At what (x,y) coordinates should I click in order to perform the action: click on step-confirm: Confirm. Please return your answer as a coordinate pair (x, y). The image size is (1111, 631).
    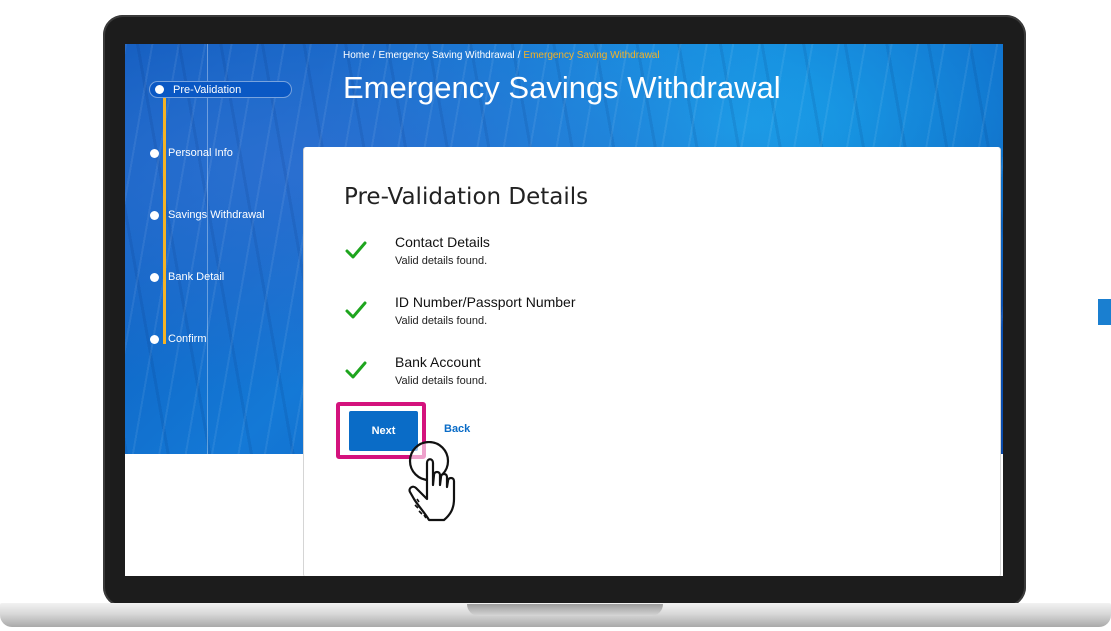
    Looking at the image, I should click on (178, 339).